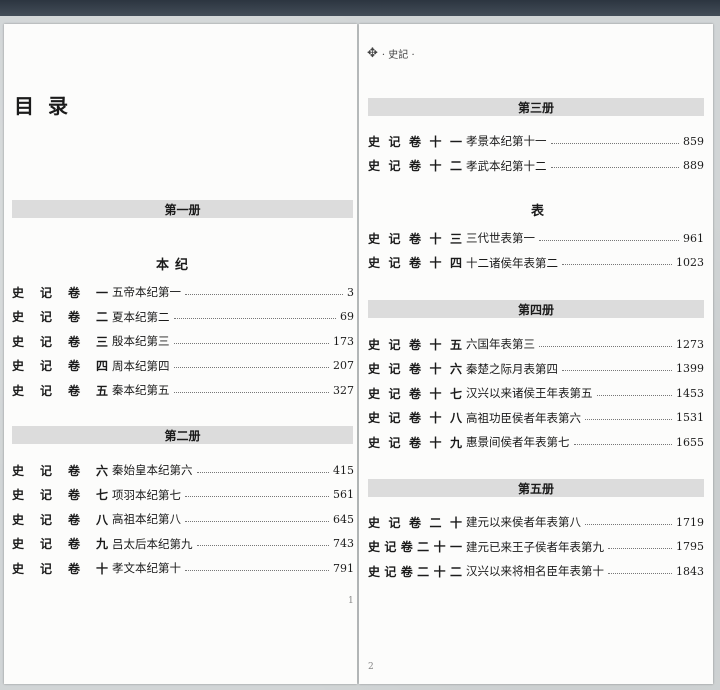 The width and height of the screenshot is (720, 690). Describe the element at coordinates (690, 442) in the screenshot. I see `page-ref: 1655` at that location.